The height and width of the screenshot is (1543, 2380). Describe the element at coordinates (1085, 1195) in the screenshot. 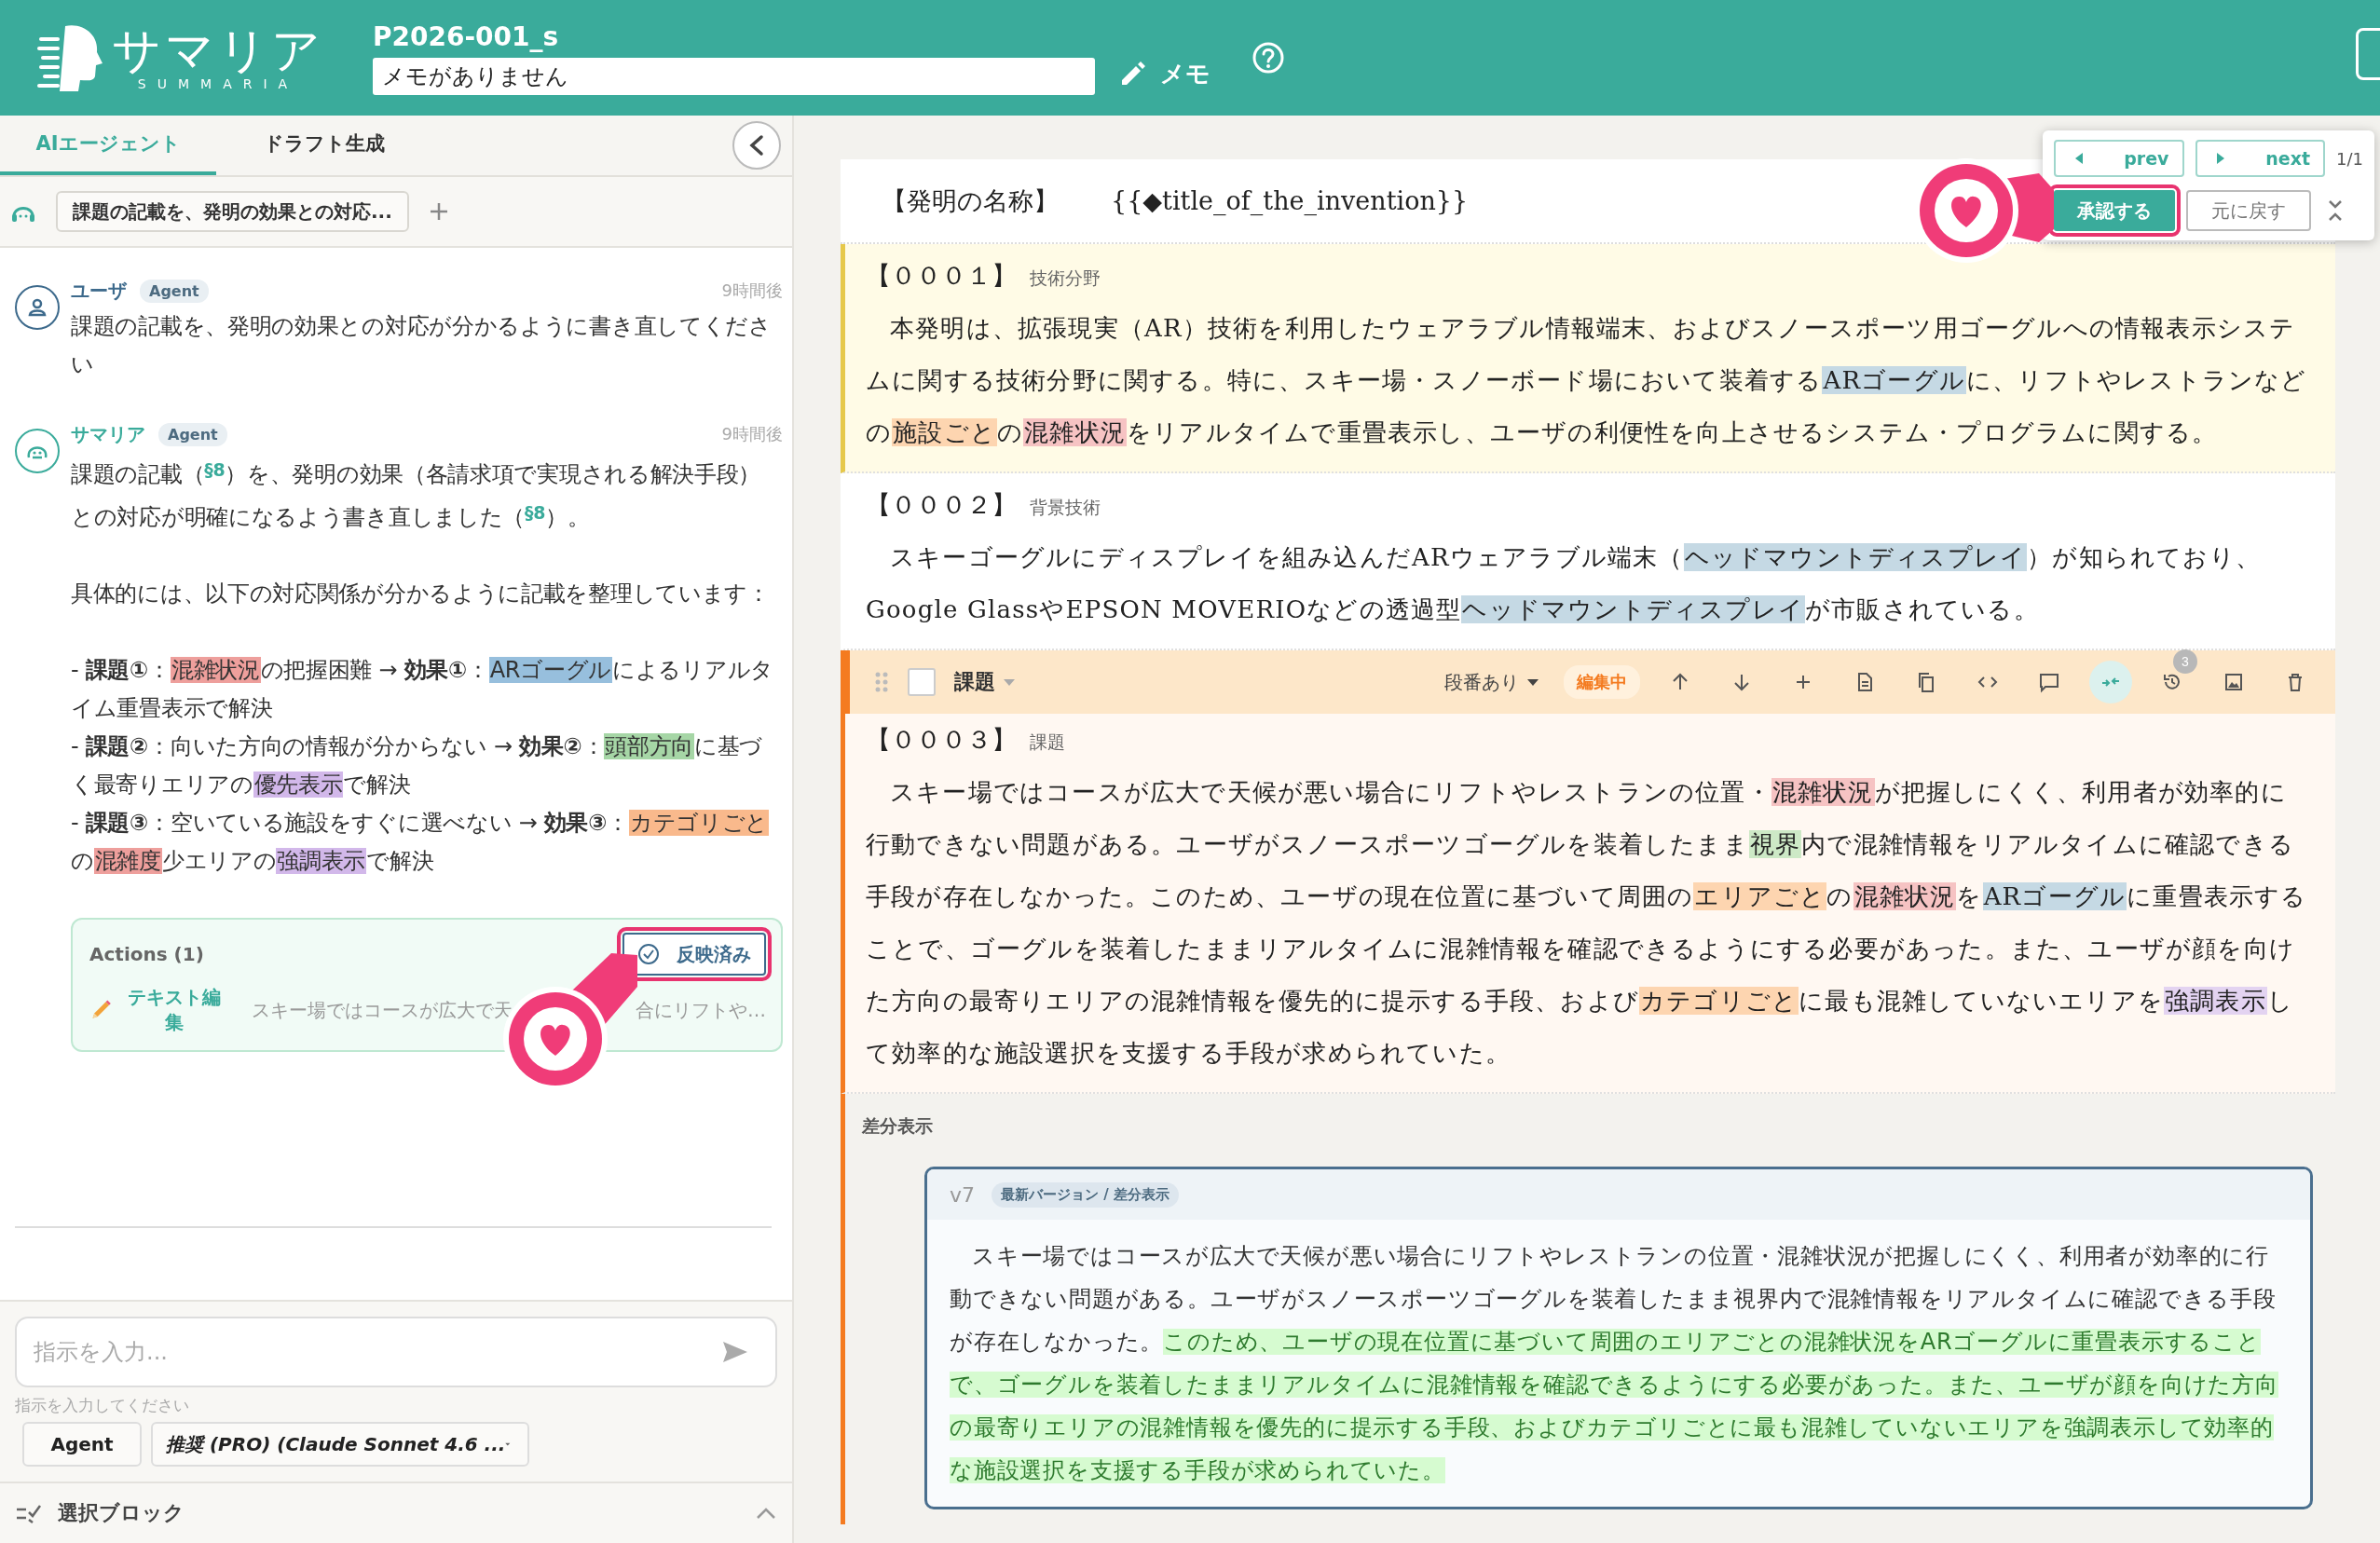

I see `version-badge: 最新バージョン / 差分表示` at that location.